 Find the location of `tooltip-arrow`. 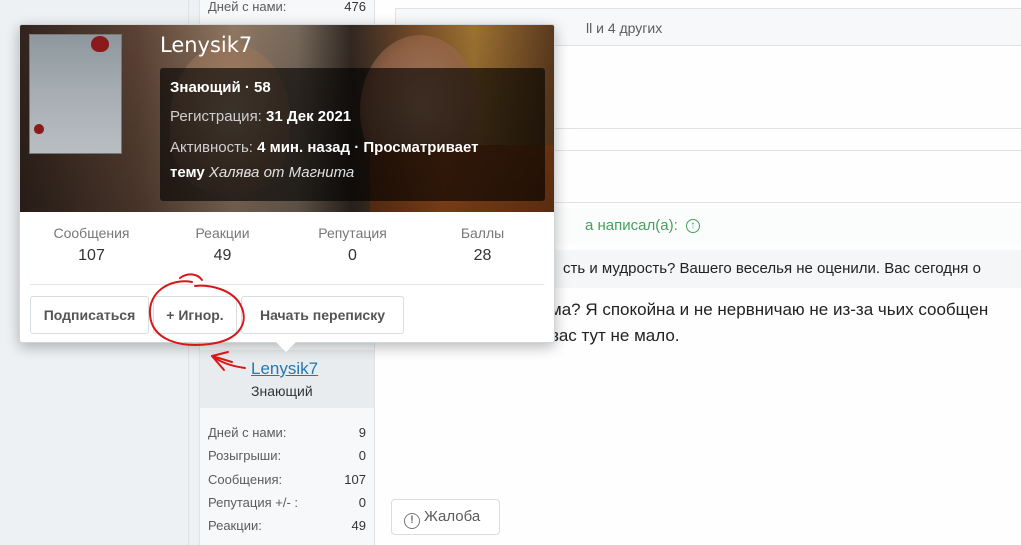

tooltip-arrow is located at coordinates (286, 347).